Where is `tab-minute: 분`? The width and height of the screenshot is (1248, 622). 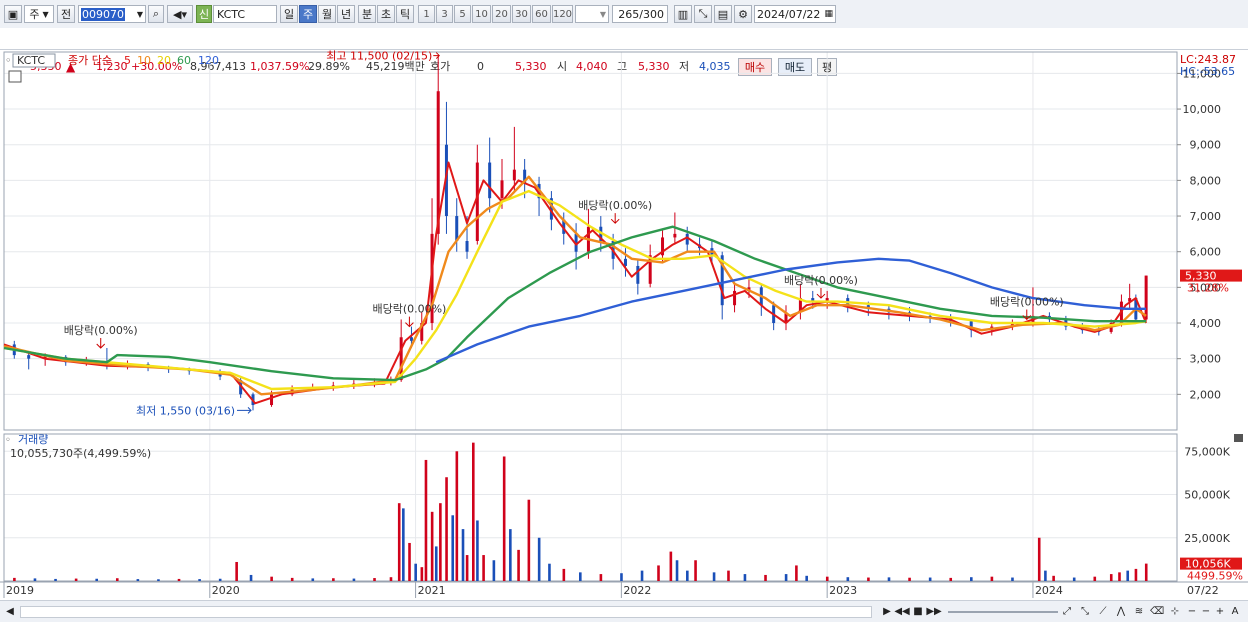 tab-minute: 분 is located at coordinates (367, 14).